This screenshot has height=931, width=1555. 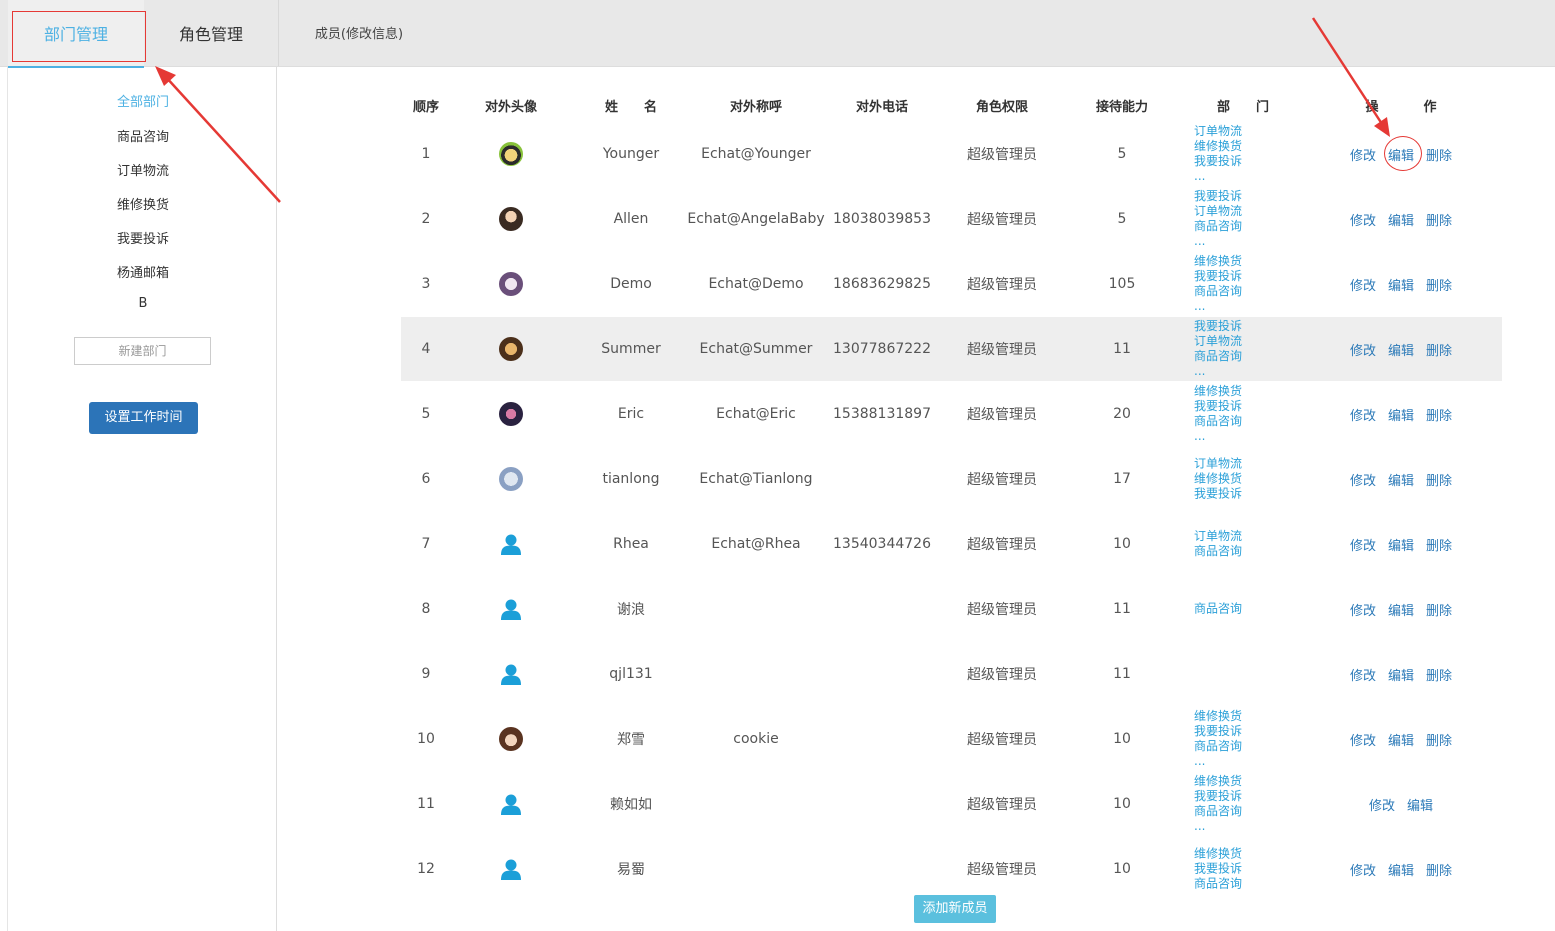 I want to click on cell-capacity: 20, so click(x=1122, y=414).